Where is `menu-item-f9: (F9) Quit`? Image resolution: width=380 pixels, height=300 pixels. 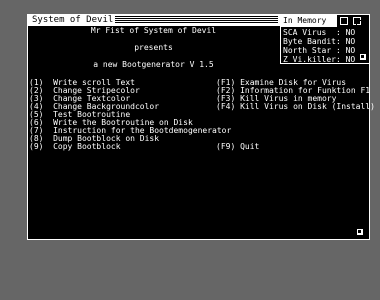
menu-item-f9: (F9) Quit is located at coordinates (237, 146).